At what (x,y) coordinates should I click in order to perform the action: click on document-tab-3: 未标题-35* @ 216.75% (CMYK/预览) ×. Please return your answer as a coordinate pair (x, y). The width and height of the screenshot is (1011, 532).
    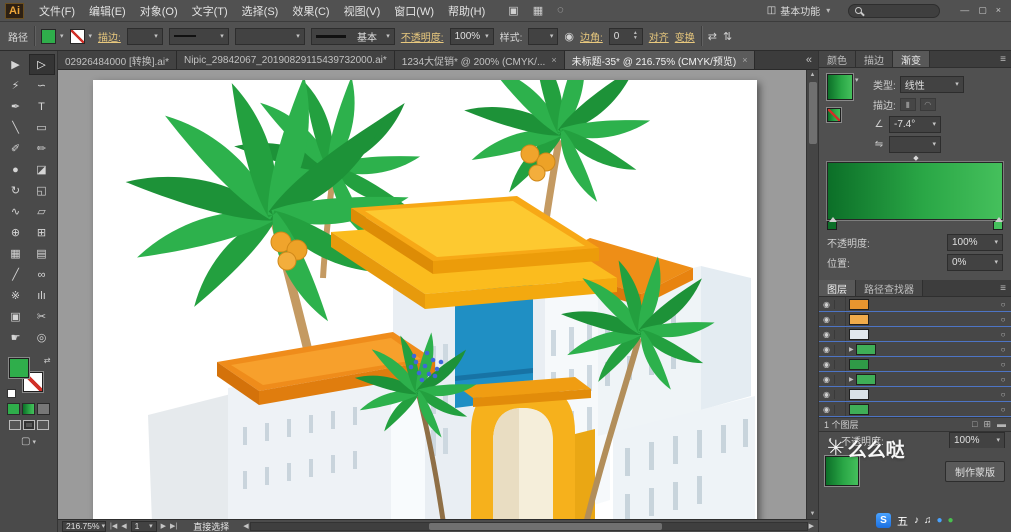
    Looking at the image, I should click on (660, 60).